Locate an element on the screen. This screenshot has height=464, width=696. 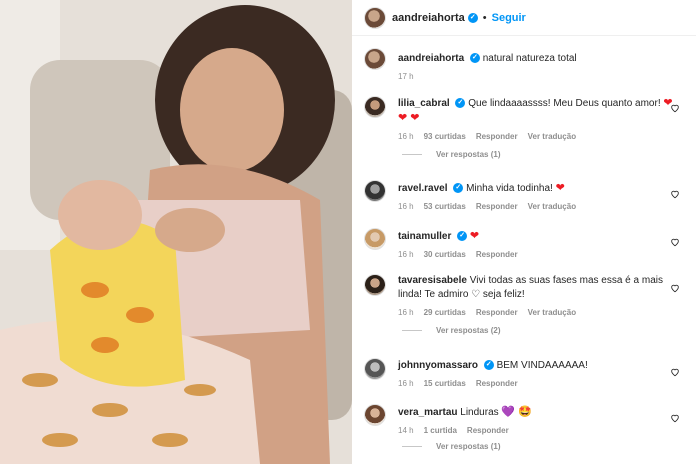
comment-likes: 53 curtidas is located at coordinates (445, 206).